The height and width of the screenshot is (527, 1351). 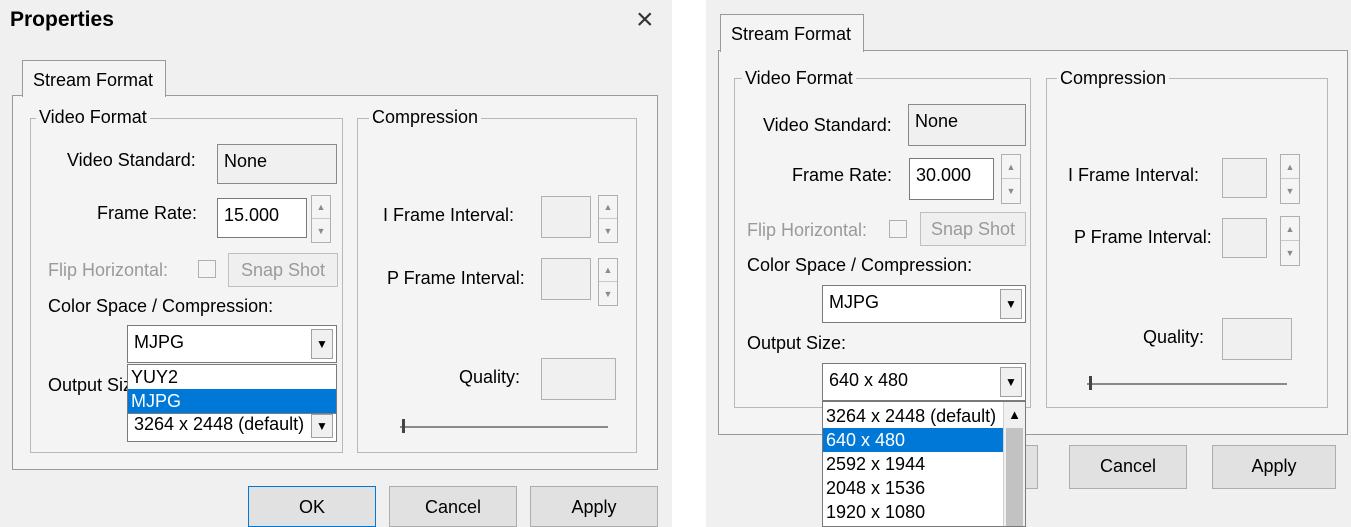 What do you see at coordinates (869, 380) in the screenshot?
I see `output-size-value: 640 x 480` at bounding box center [869, 380].